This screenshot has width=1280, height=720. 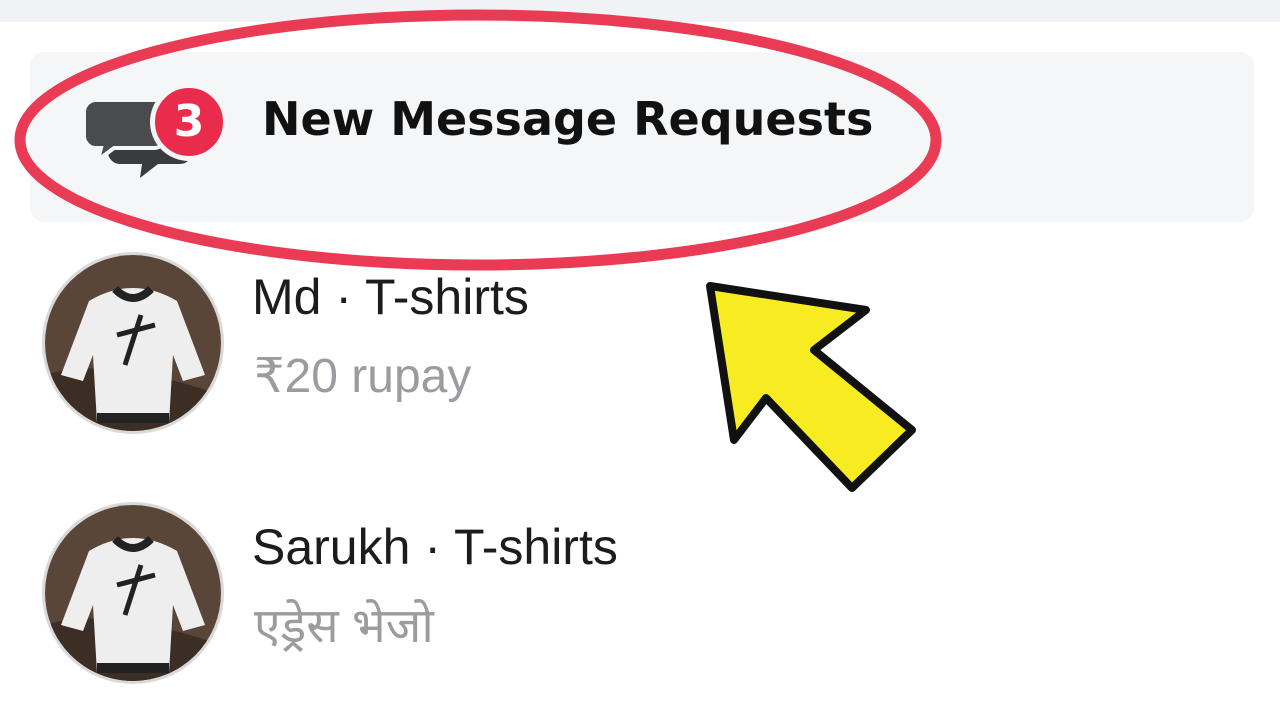 What do you see at coordinates (567, 119) in the screenshot?
I see `message-requests-label: New Message Requests` at bounding box center [567, 119].